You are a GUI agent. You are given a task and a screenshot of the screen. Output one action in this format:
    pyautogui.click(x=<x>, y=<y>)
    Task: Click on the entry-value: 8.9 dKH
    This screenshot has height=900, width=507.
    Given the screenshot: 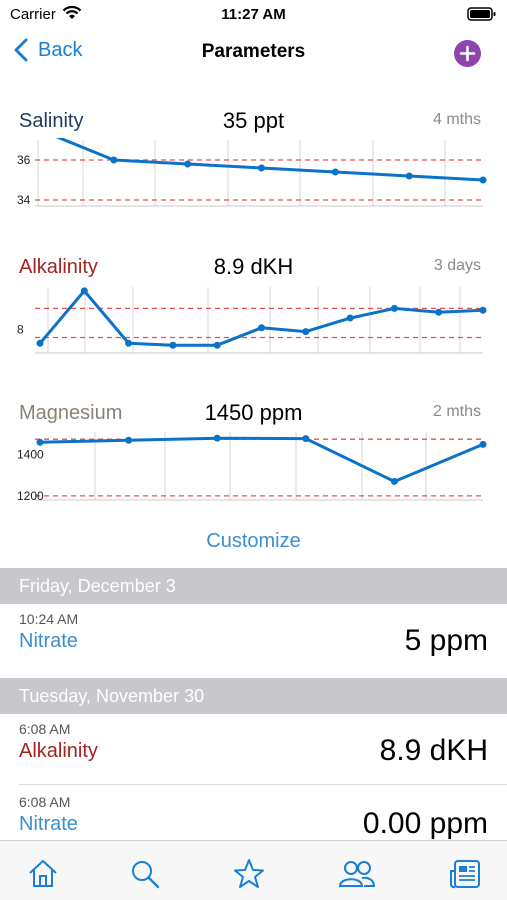 What is the action you would take?
    pyautogui.click(x=433, y=750)
    